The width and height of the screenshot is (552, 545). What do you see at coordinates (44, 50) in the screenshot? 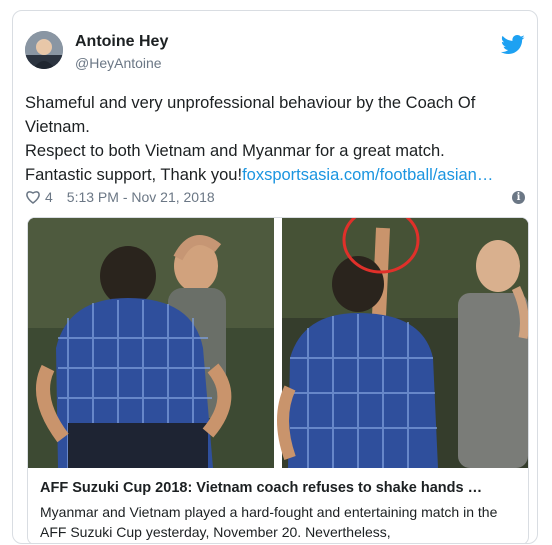
I see `author-avatar` at bounding box center [44, 50].